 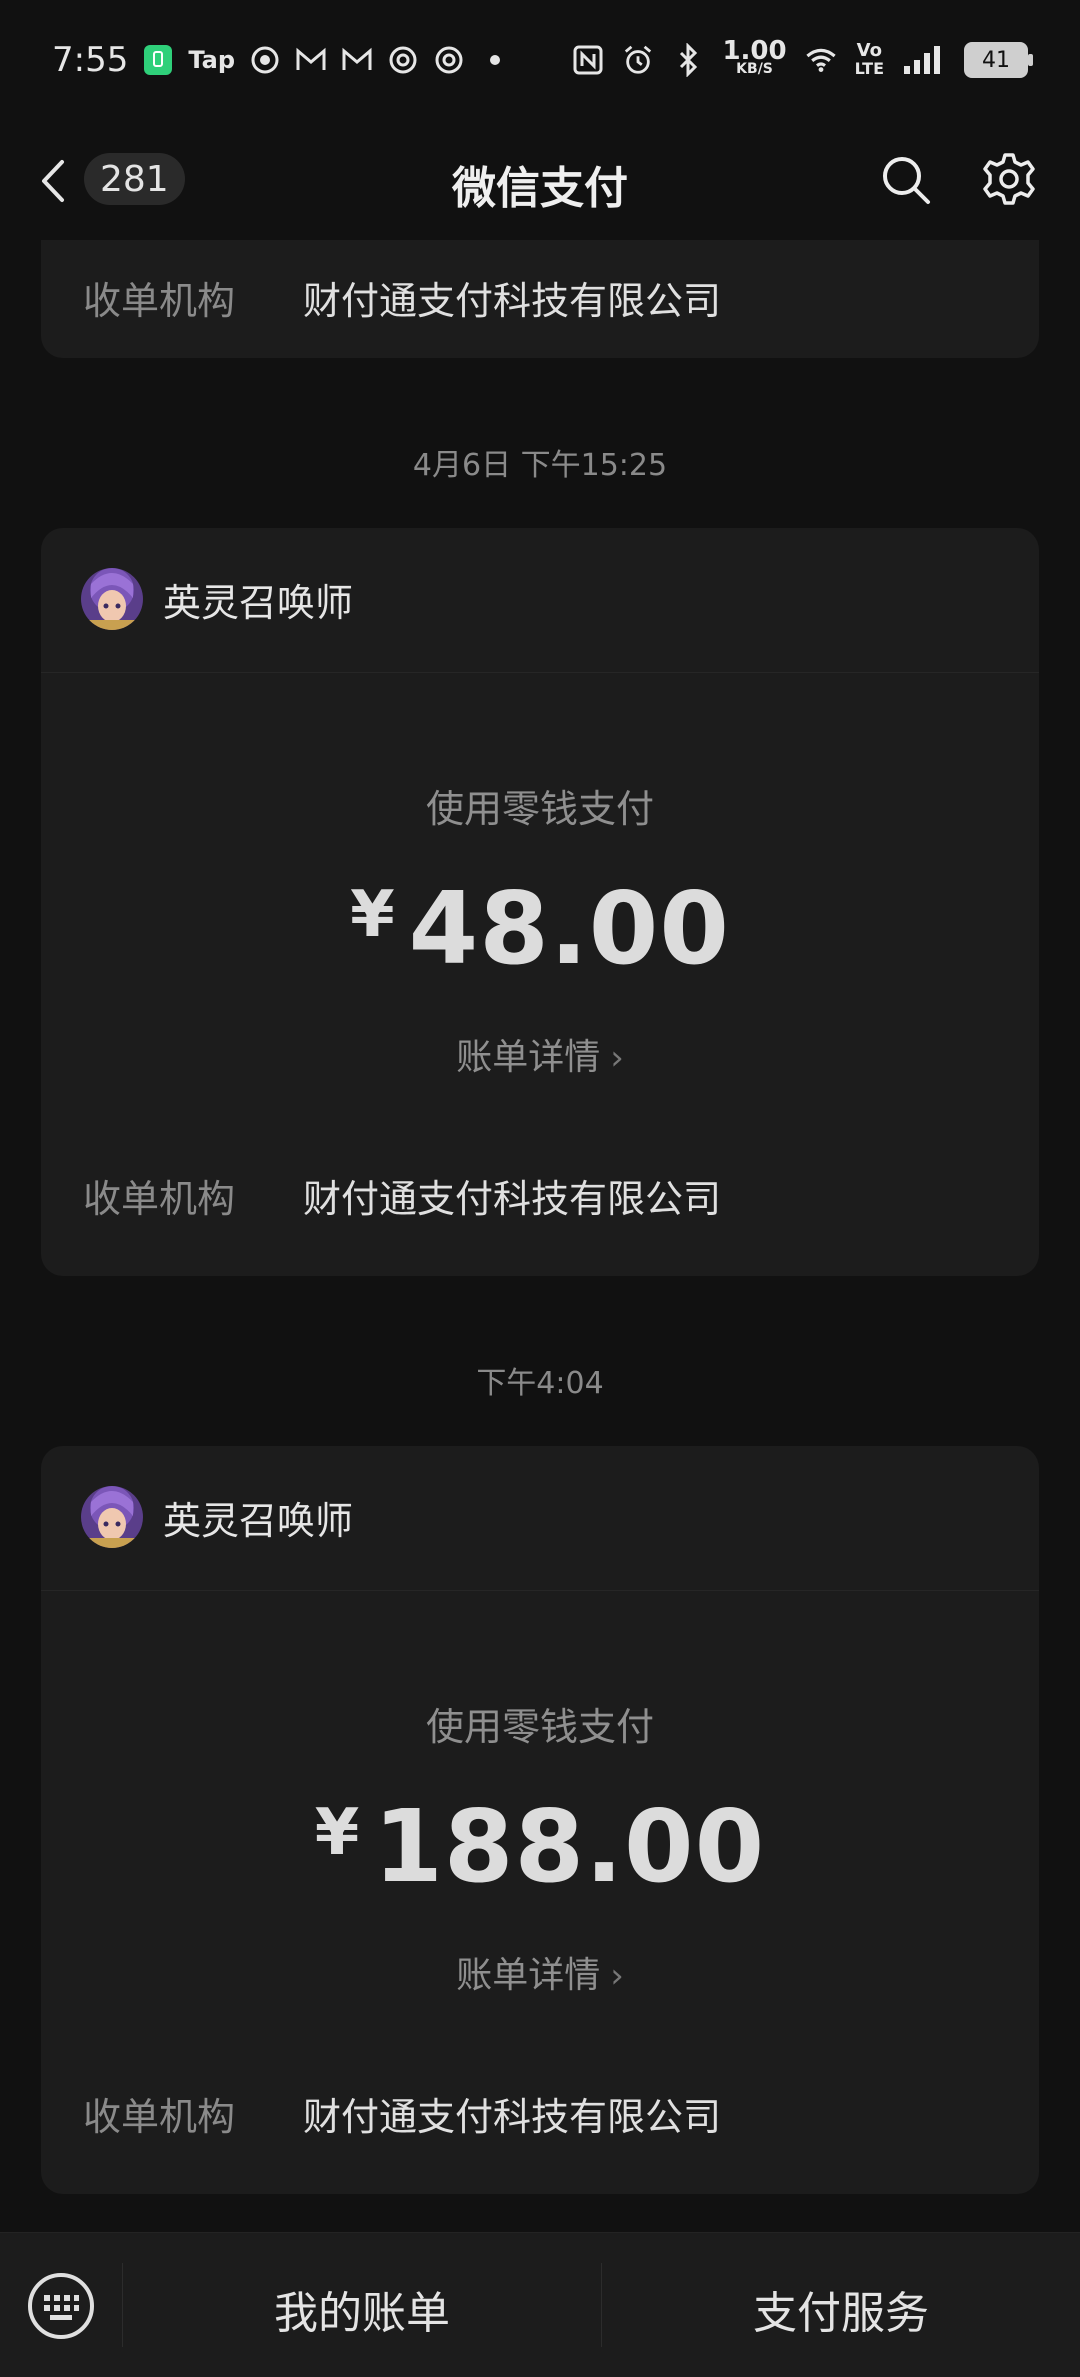 I want to click on pay-service-button: 支付服务, so click(x=841, y=2309).